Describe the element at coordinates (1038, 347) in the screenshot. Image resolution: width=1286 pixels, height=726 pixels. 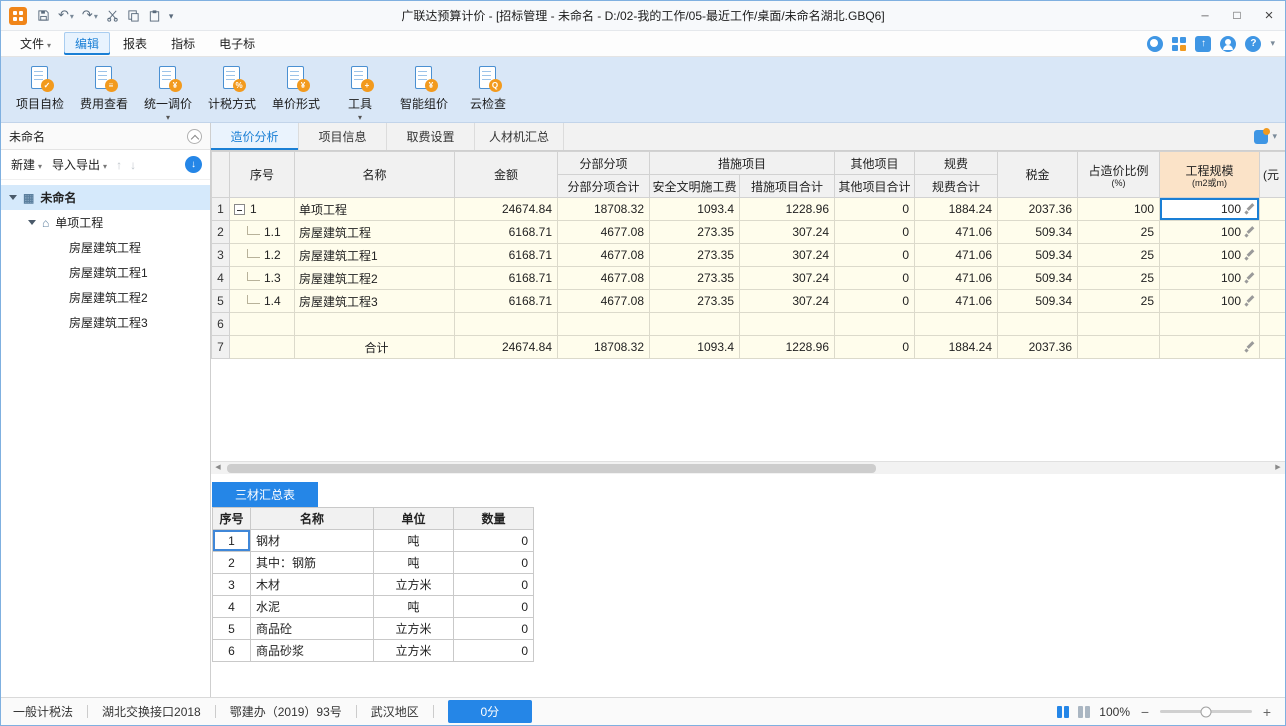
I see `cell-tax: 2037.36` at that location.